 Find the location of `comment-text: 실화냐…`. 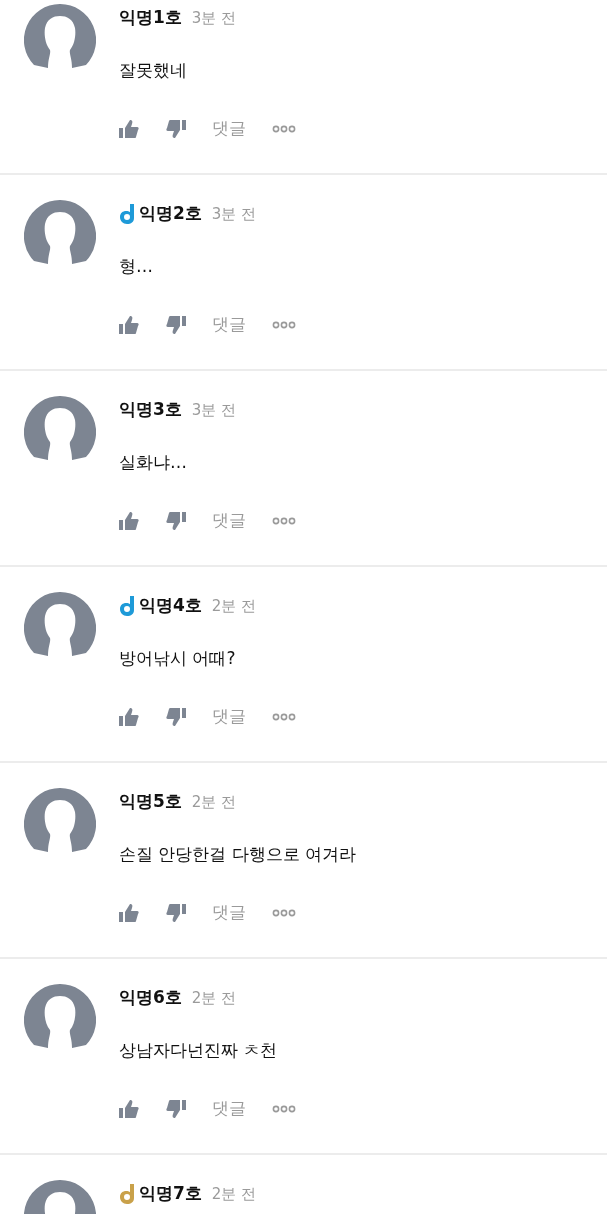

comment-text: 실화냐… is located at coordinates (153, 462).